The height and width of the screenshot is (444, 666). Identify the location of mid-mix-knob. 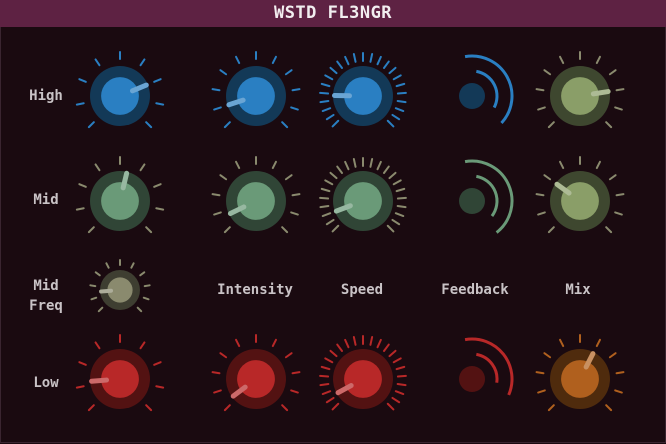
(580, 195).